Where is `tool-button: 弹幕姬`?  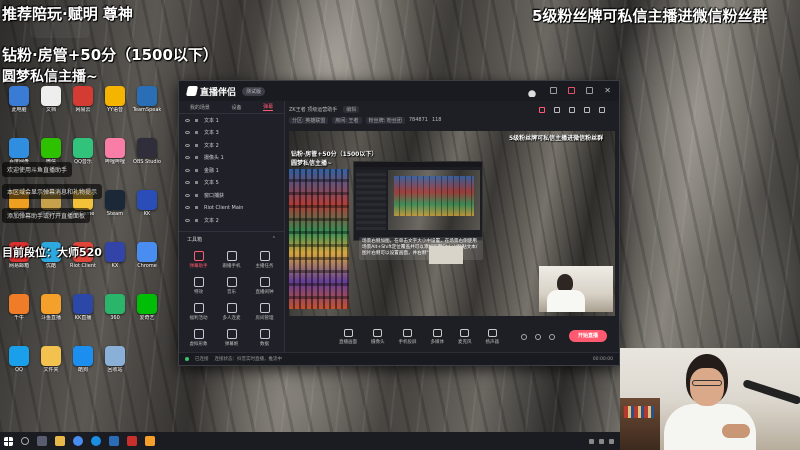
tool-button: 弹幕姬 is located at coordinates (231, 337).